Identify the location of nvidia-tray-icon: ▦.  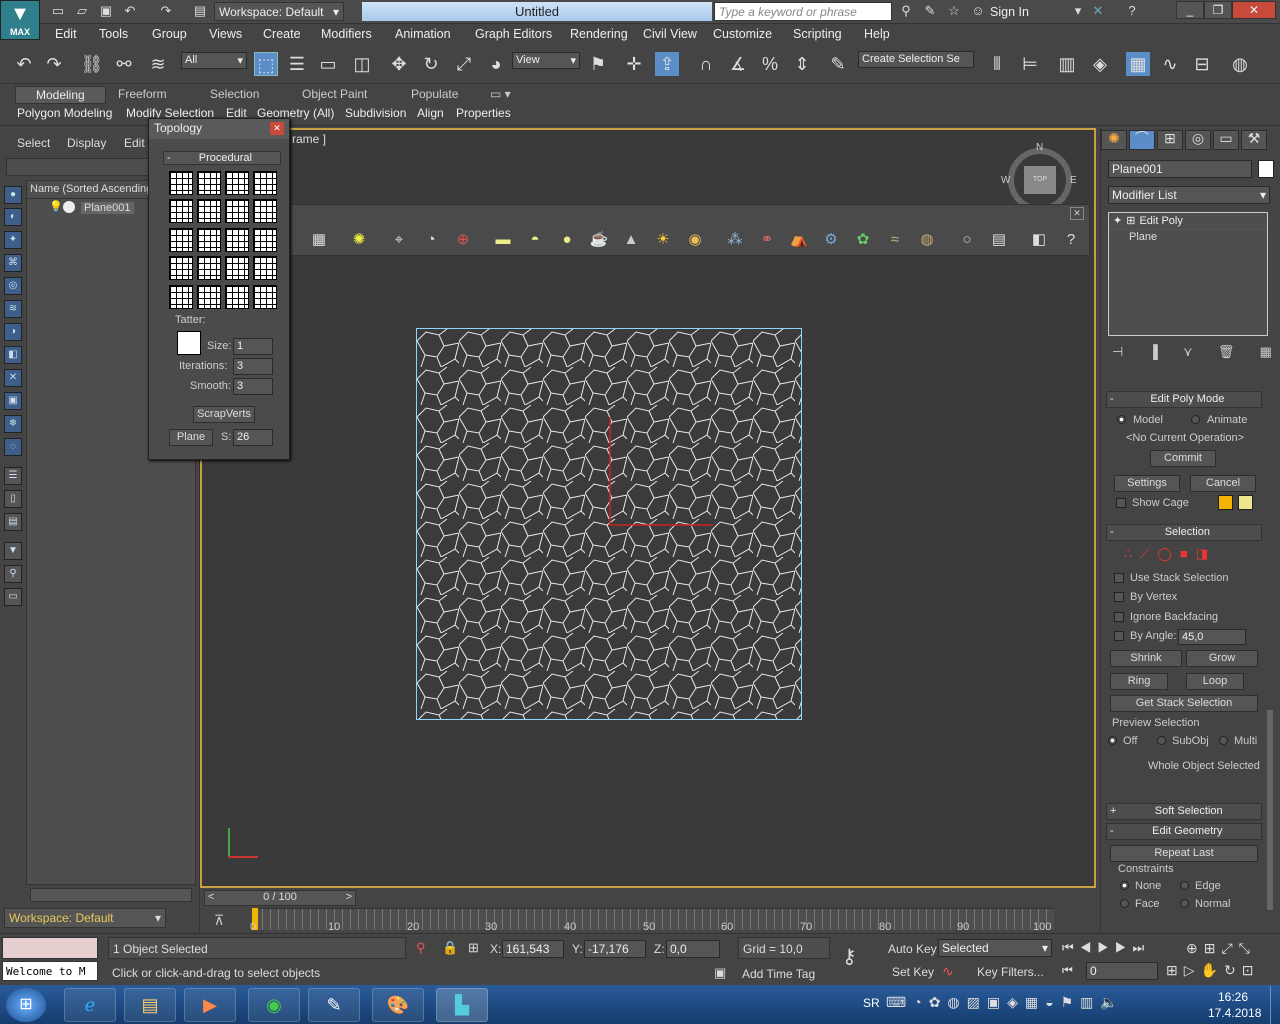
(1035, 1002).